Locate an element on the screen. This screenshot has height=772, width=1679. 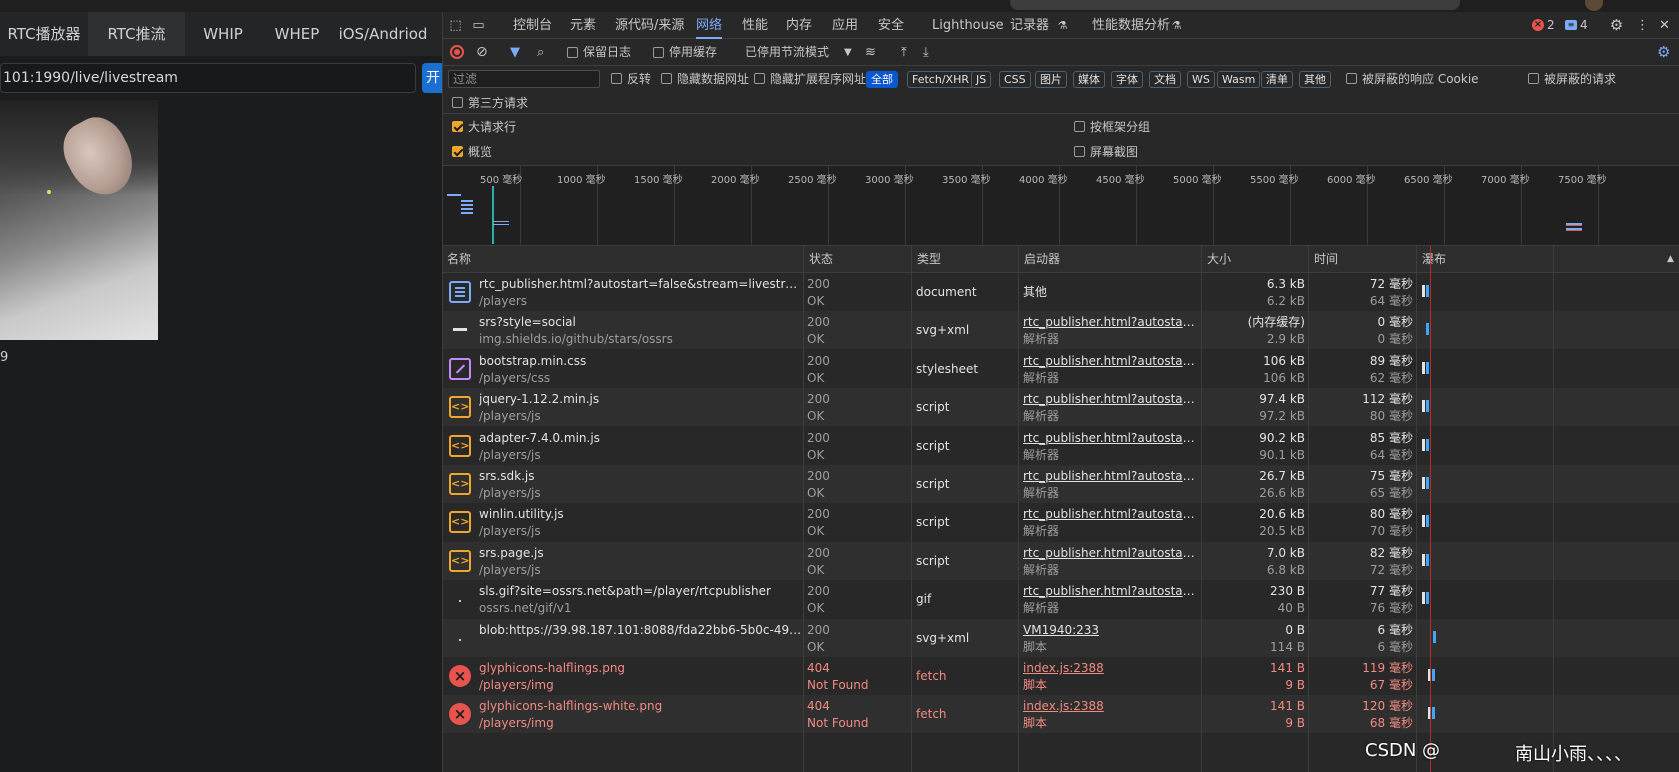
group-by-frame-checkbox is located at coordinates (1079, 126).